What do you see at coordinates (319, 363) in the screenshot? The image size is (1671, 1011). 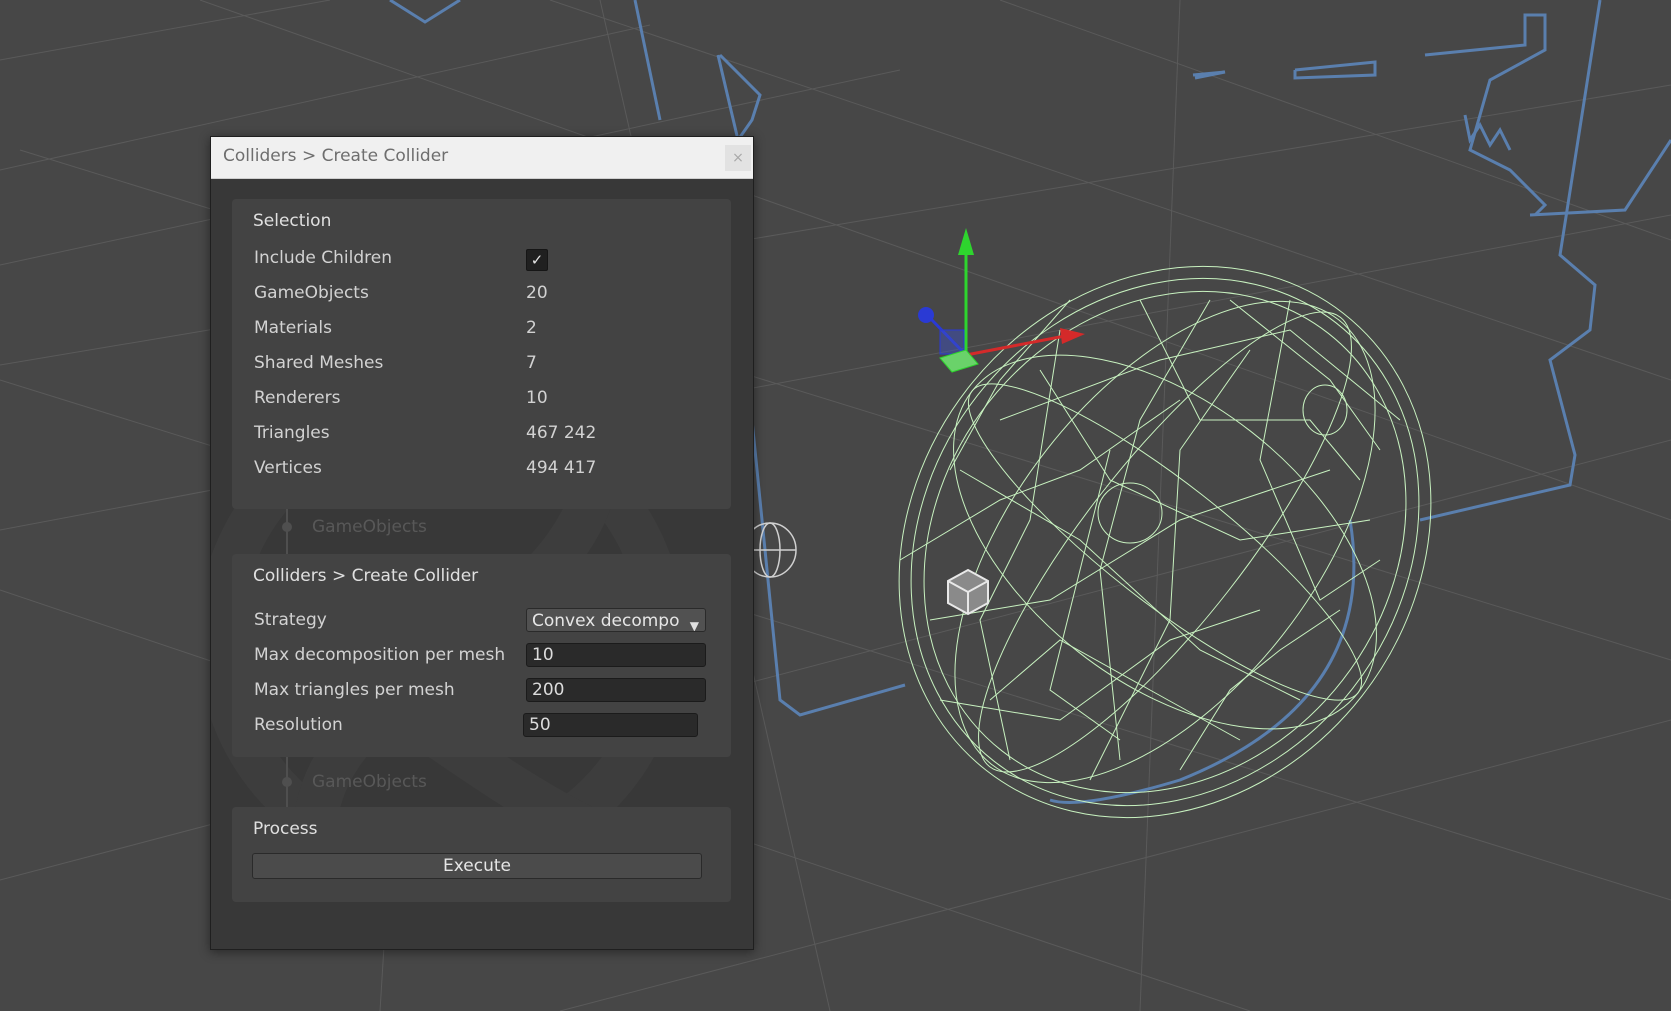 I see `shared-meshes-label: Shared Meshes` at bounding box center [319, 363].